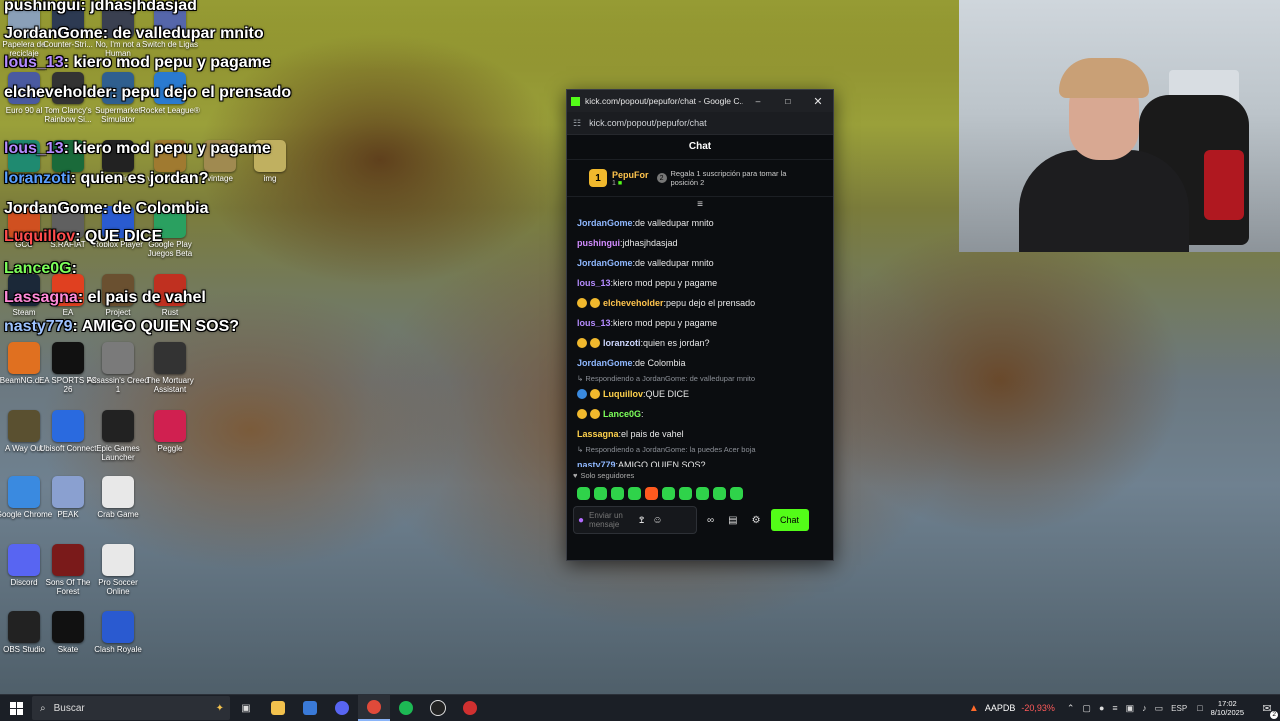 Image resolution: width=1280 pixels, height=721 pixels. What do you see at coordinates (700, 363) in the screenshot?
I see `chat-message: JordanGome: de Colombia` at bounding box center [700, 363].